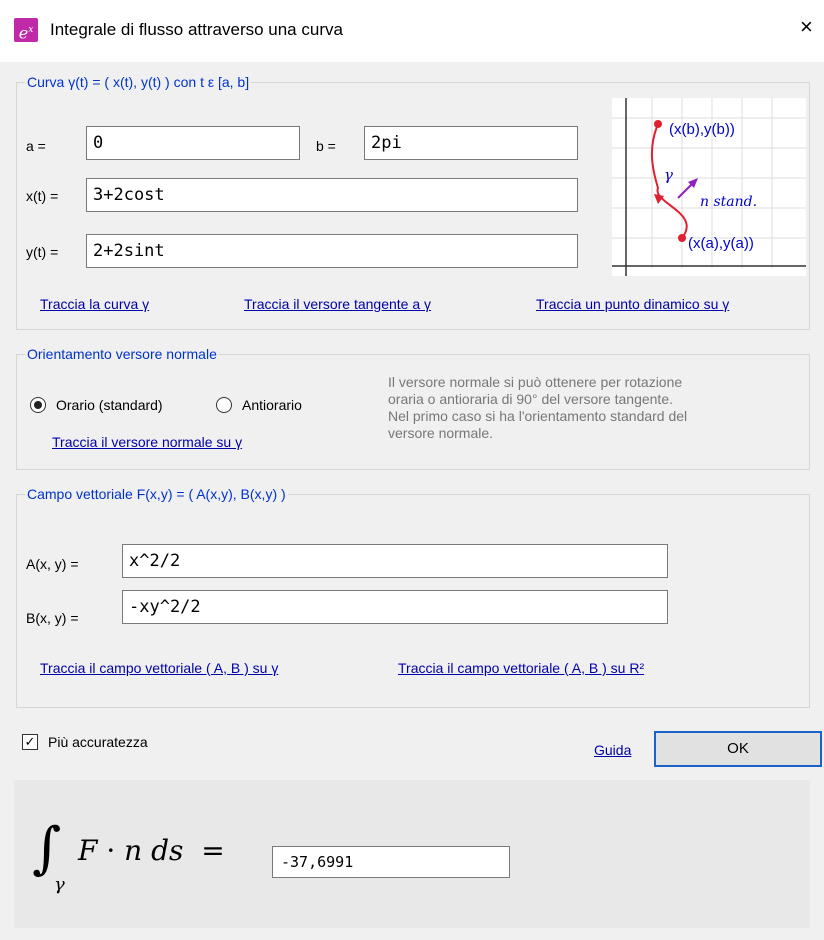  What do you see at coordinates (612, 750) in the screenshot?
I see `help-link: Guida` at bounding box center [612, 750].